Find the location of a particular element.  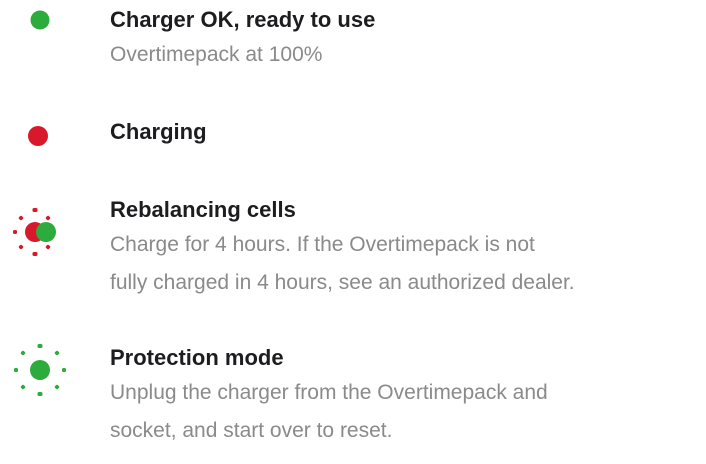

status-description-line: socket, and start over to reset. is located at coordinates (251, 430).